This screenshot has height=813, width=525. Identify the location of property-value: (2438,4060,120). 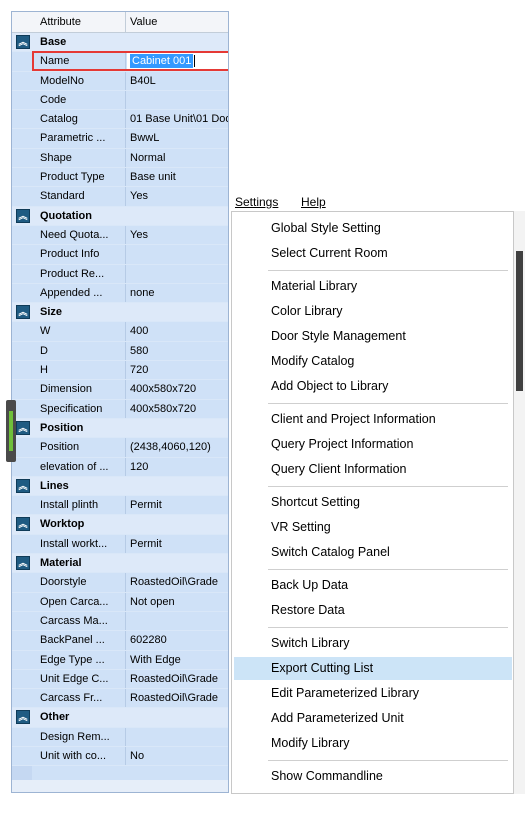
(179, 447).